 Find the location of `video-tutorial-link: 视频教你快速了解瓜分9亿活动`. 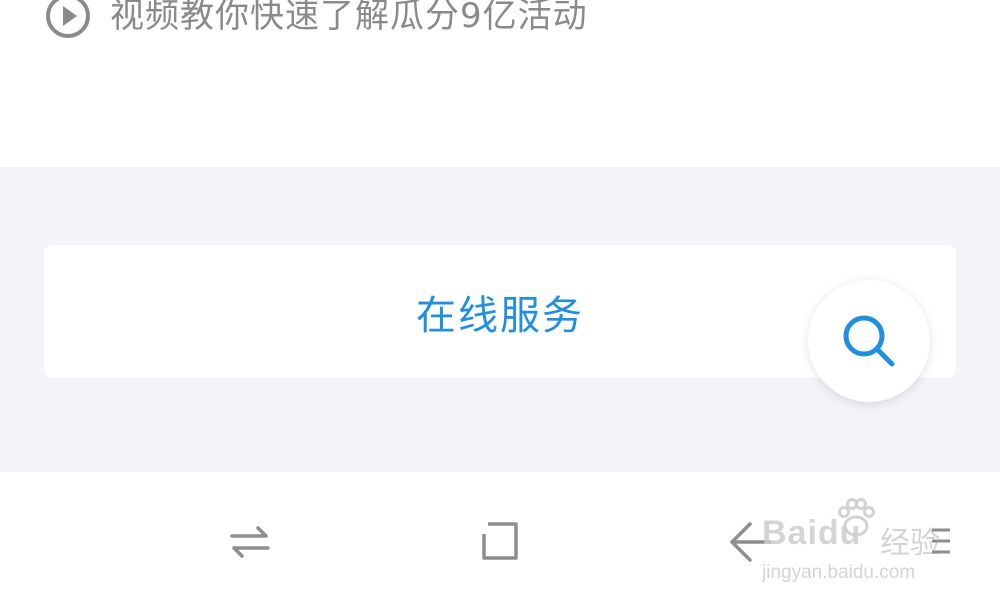

video-tutorial-link: 视频教你快速了解瓜分9亿活动 is located at coordinates (316, 20).